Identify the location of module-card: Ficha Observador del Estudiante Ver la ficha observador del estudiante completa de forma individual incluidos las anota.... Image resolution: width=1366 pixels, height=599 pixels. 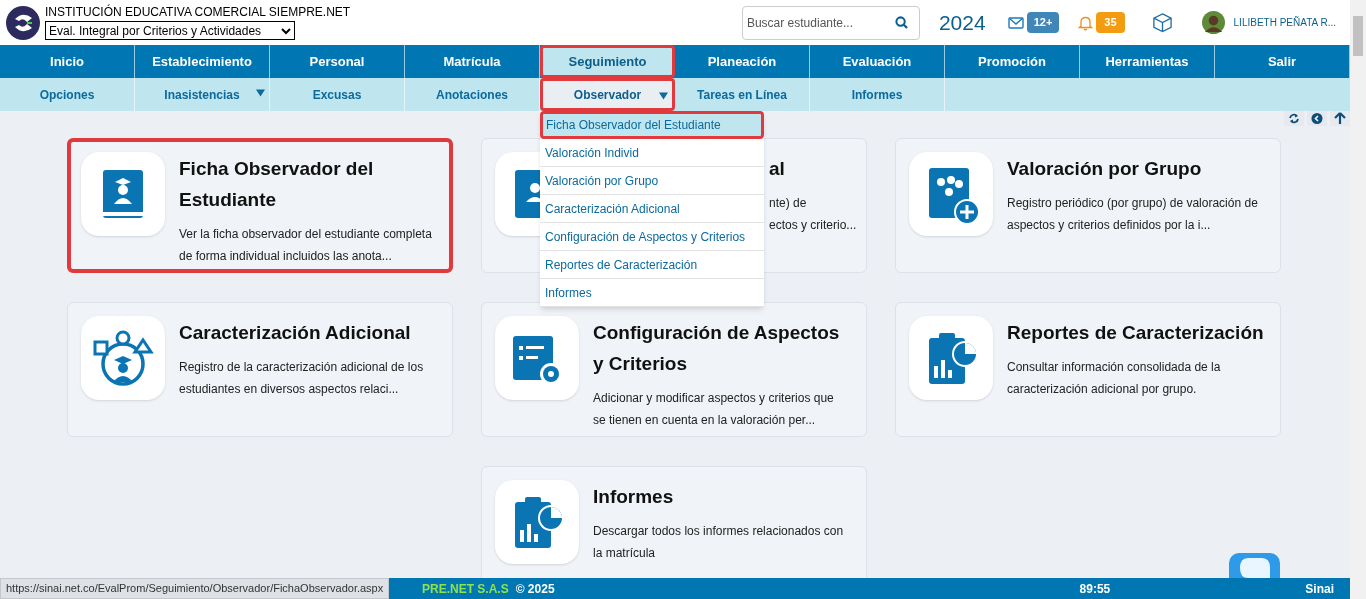
(260, 205).